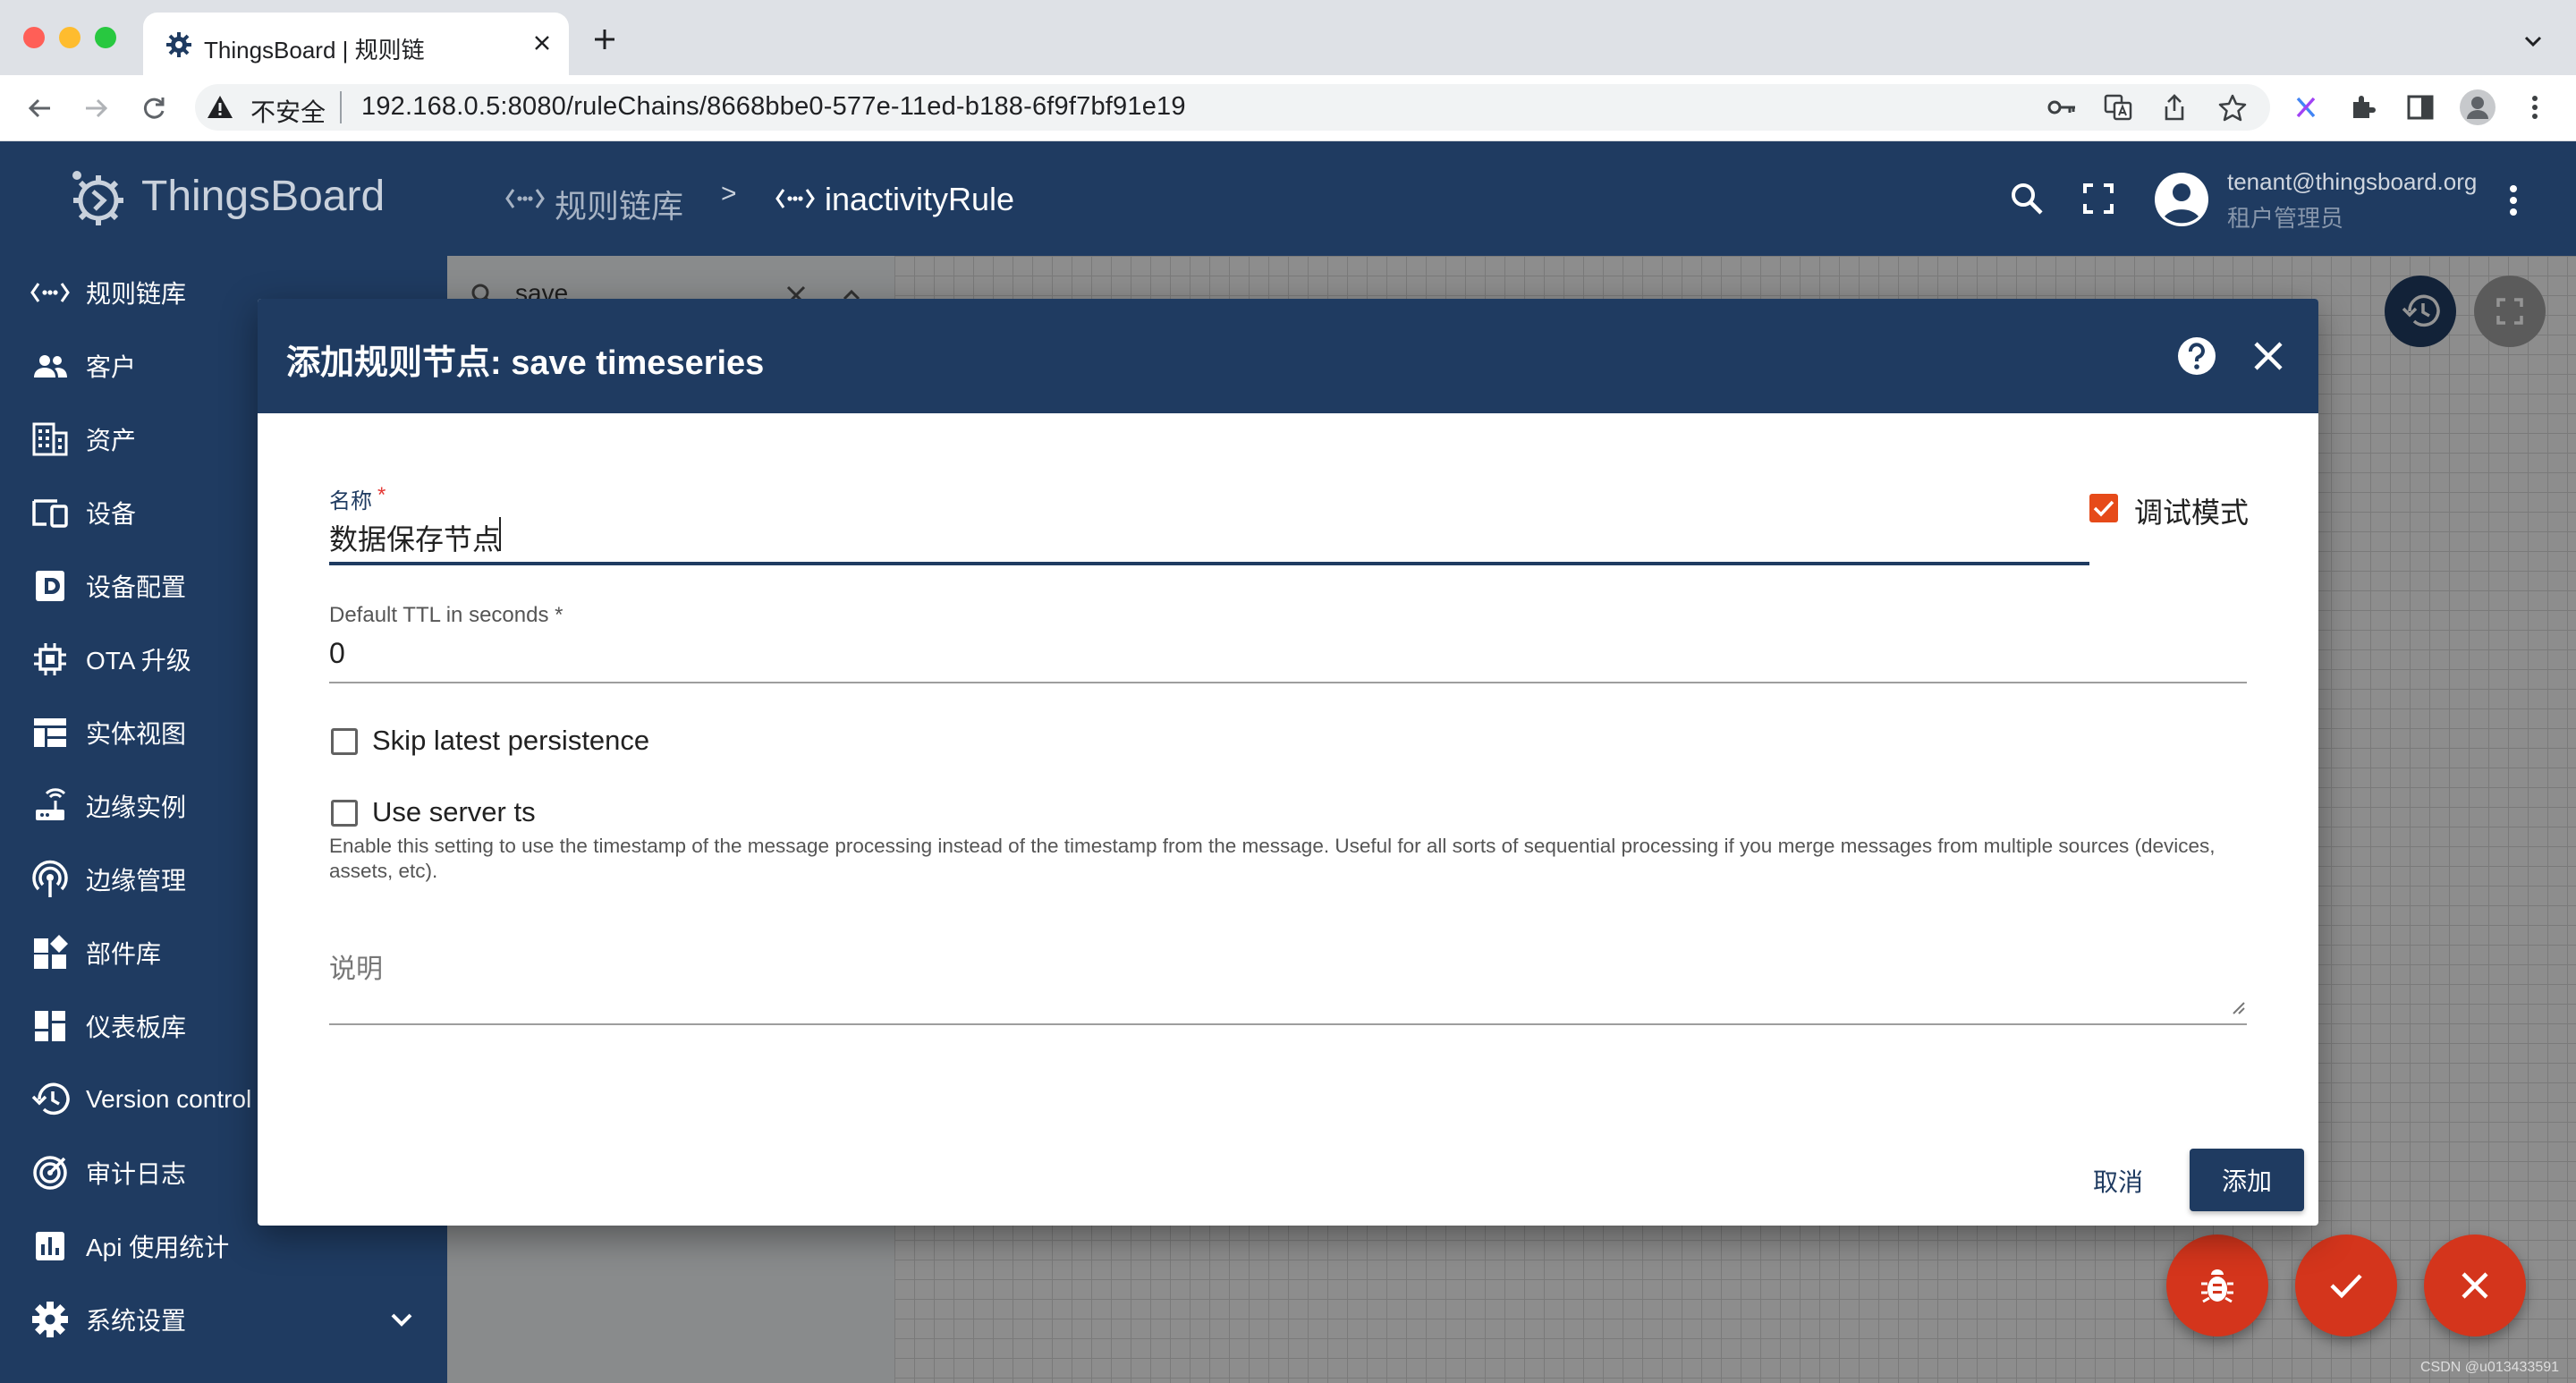 The width and height of the screenshot is (2576, 1383). Describe the element at coordinates (220, 108) in the screenshot. I see `warning-icon` at that location.